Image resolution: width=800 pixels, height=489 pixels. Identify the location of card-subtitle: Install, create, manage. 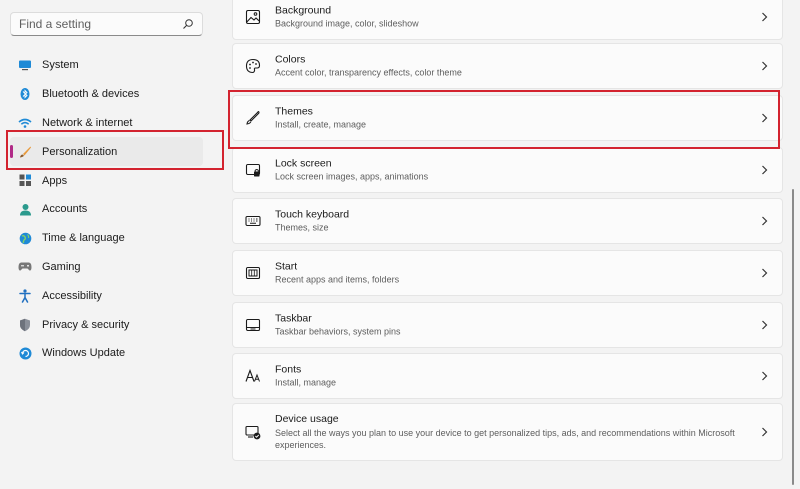
(321, 124).